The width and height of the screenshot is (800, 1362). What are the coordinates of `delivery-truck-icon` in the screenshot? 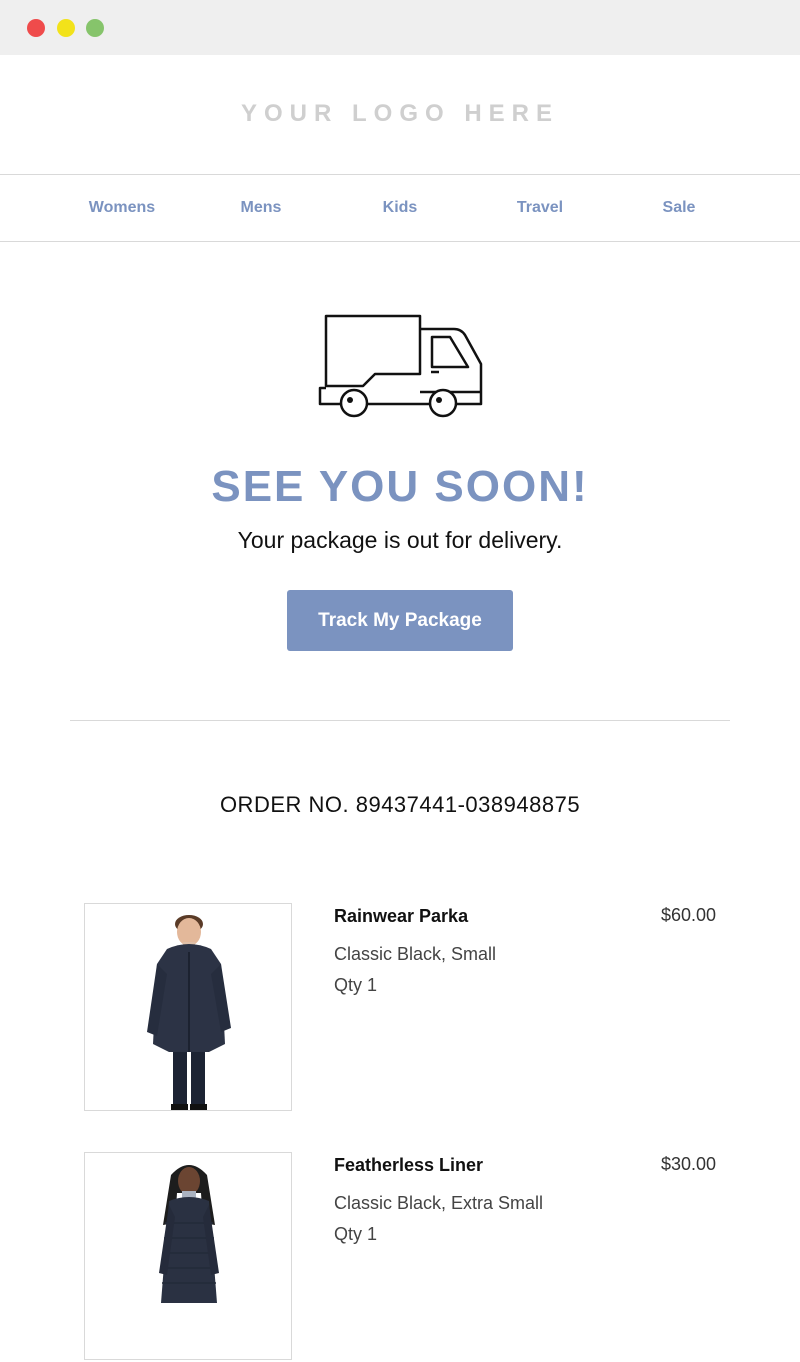 It's located at (400, 366).